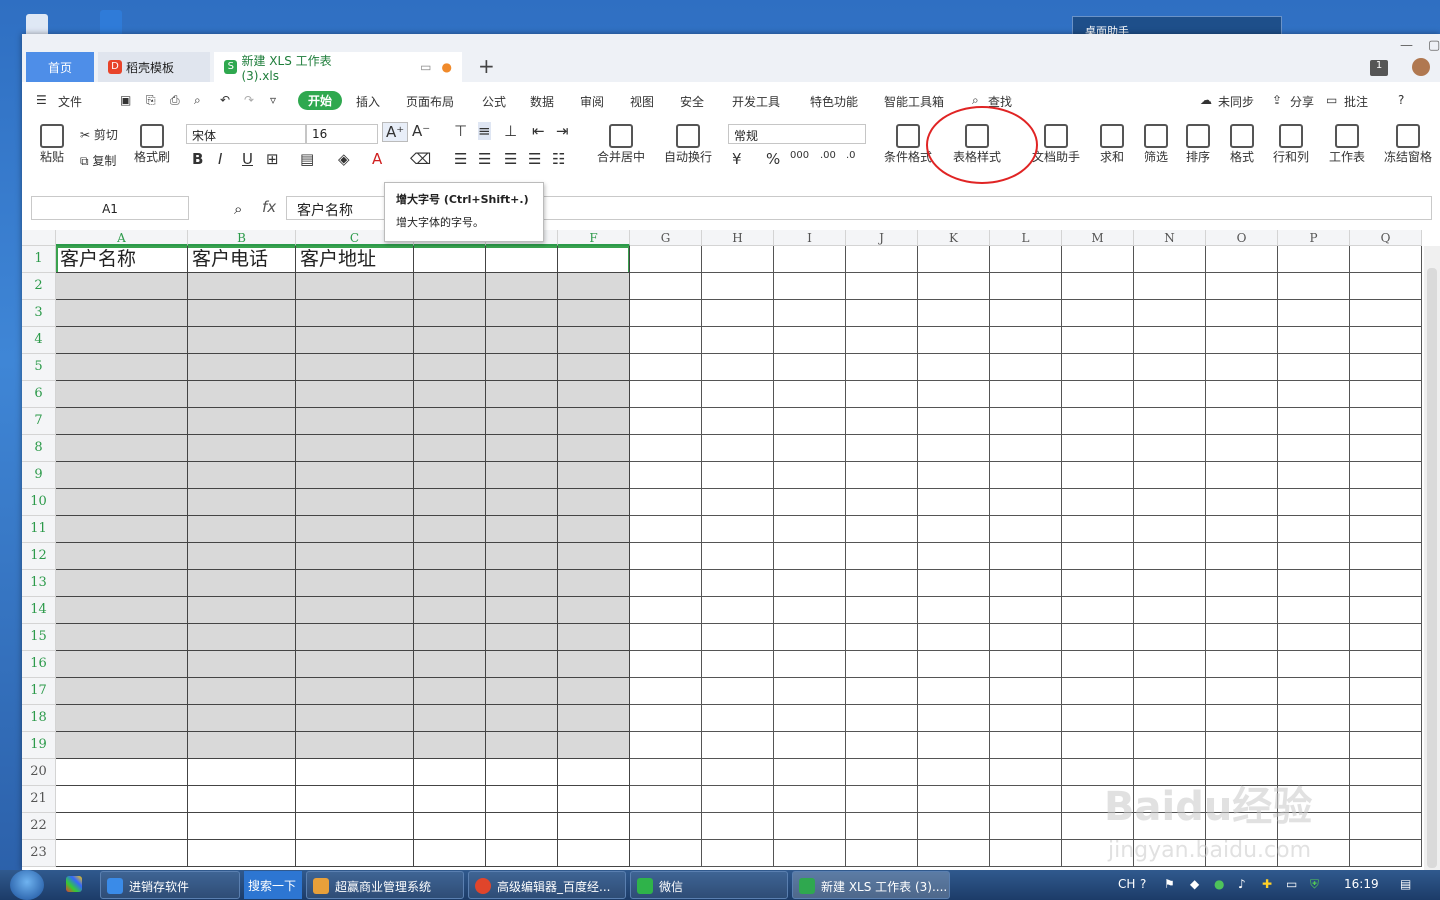 The width and height of the screenshot is (1440, 900). What do you see at coordinates (1000, 101) in the screenshot?
I see `menu-find: 查找` at bounding box center [1000, 101].